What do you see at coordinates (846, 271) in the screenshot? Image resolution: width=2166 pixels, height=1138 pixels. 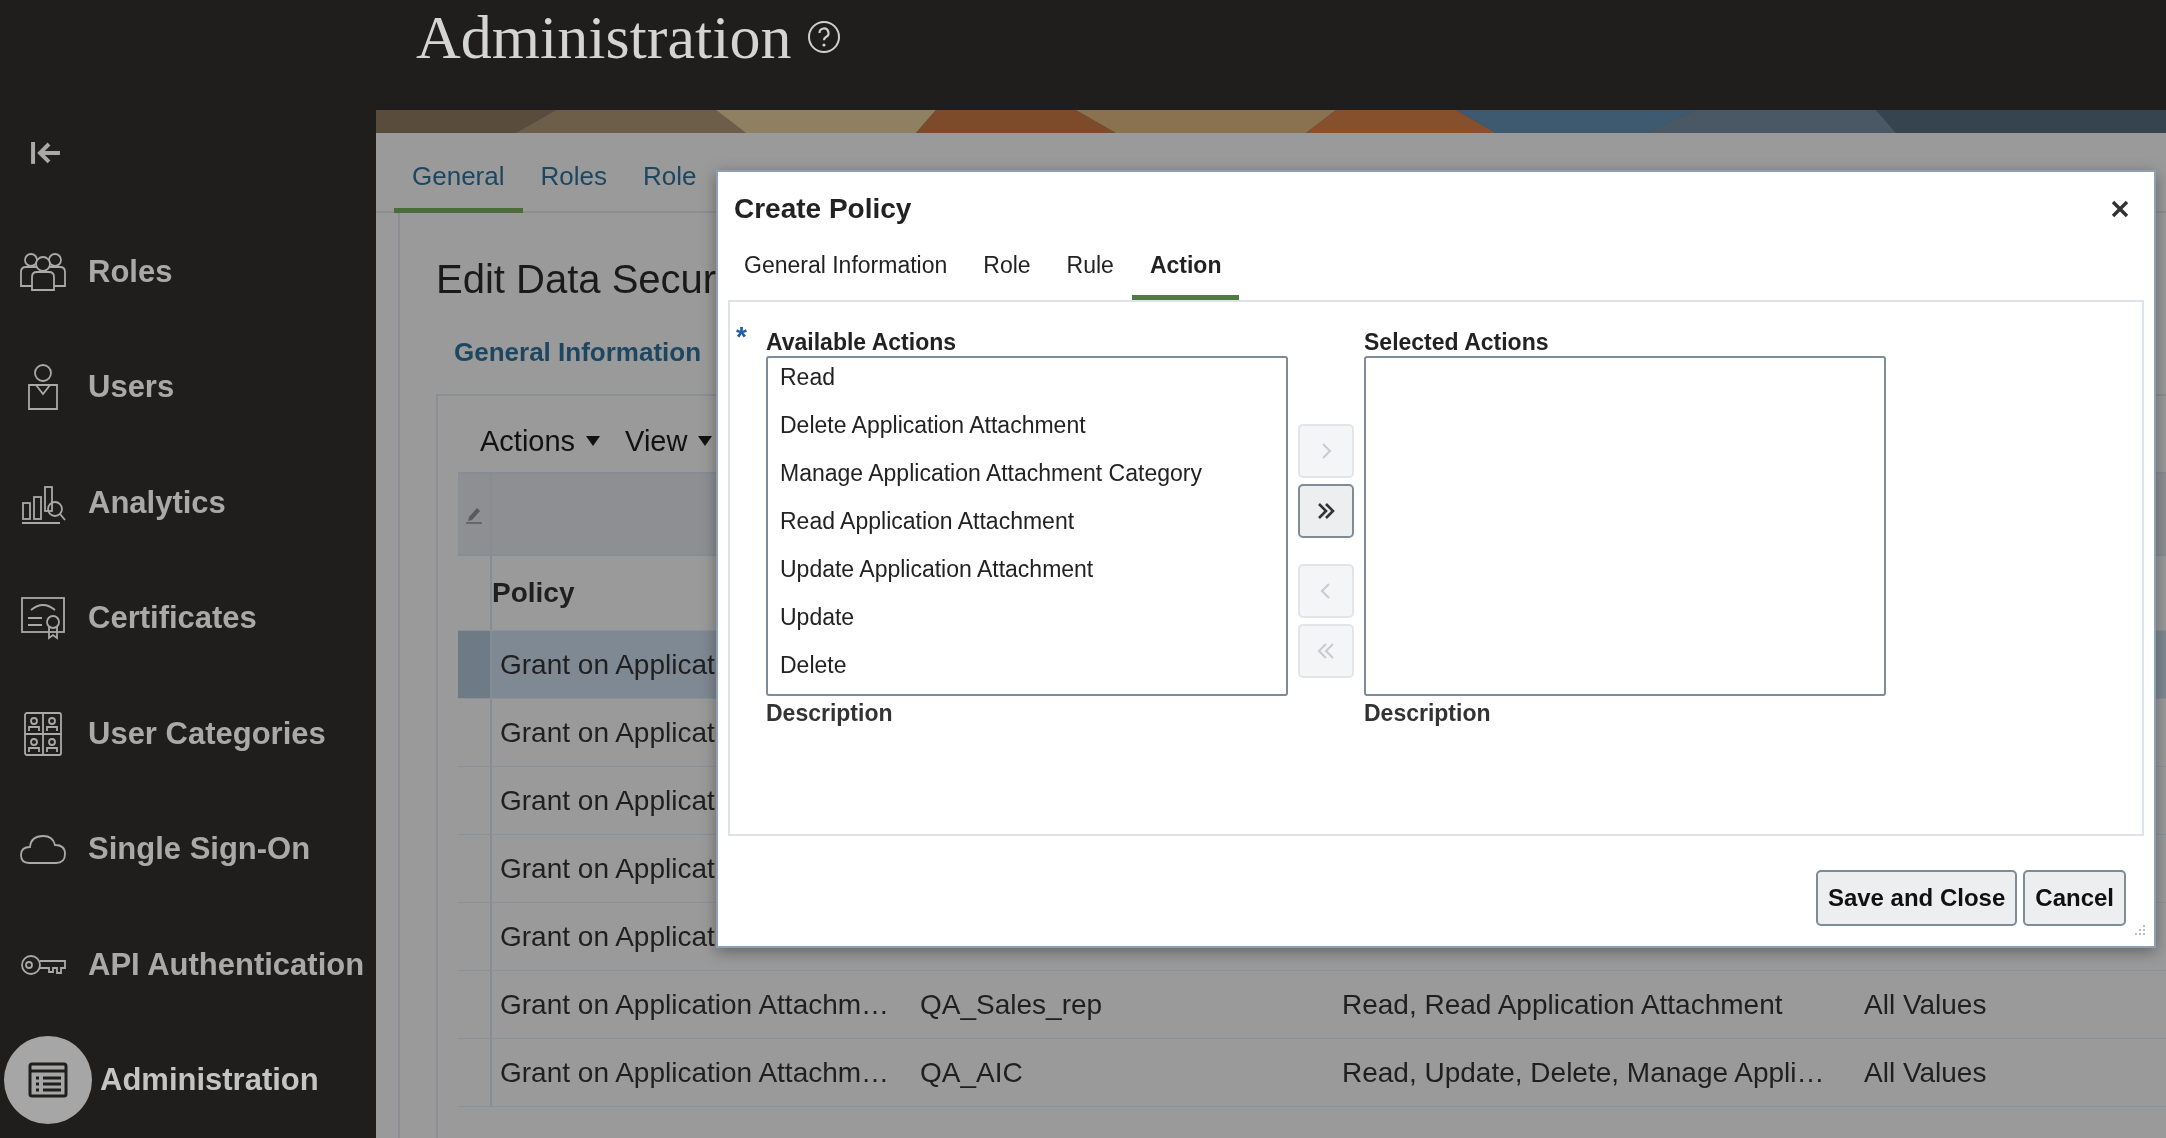 I see `tab: General Information` at bounding box center [846, 271].